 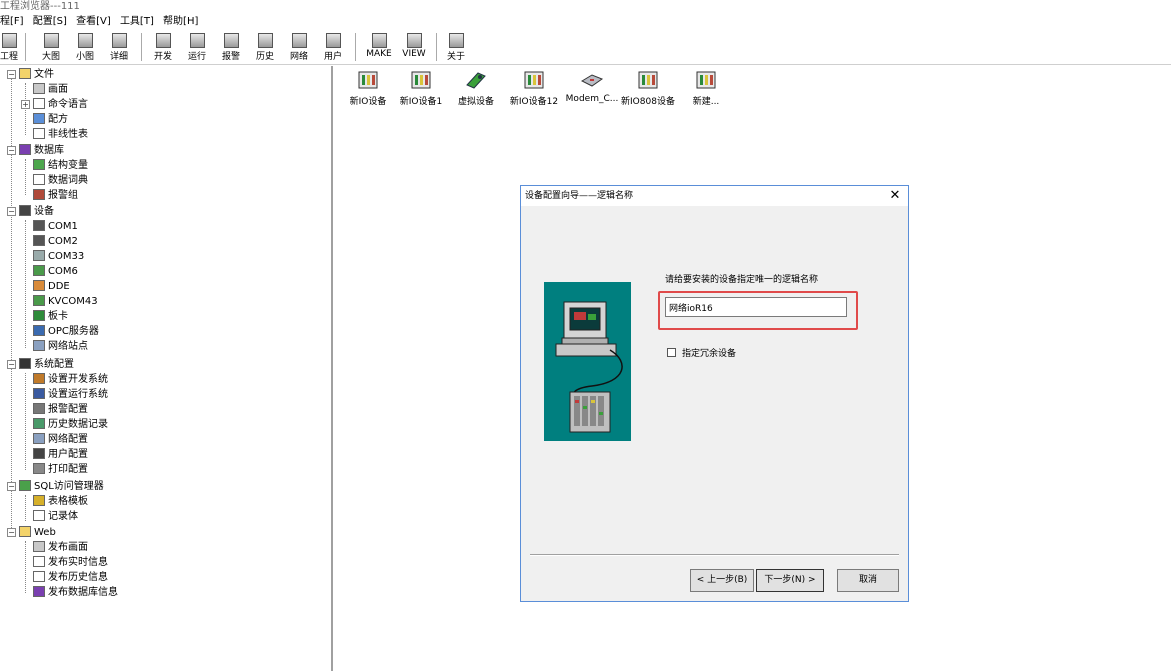 I want to click on alarm-button: 报警, so click(x=231, y=47).